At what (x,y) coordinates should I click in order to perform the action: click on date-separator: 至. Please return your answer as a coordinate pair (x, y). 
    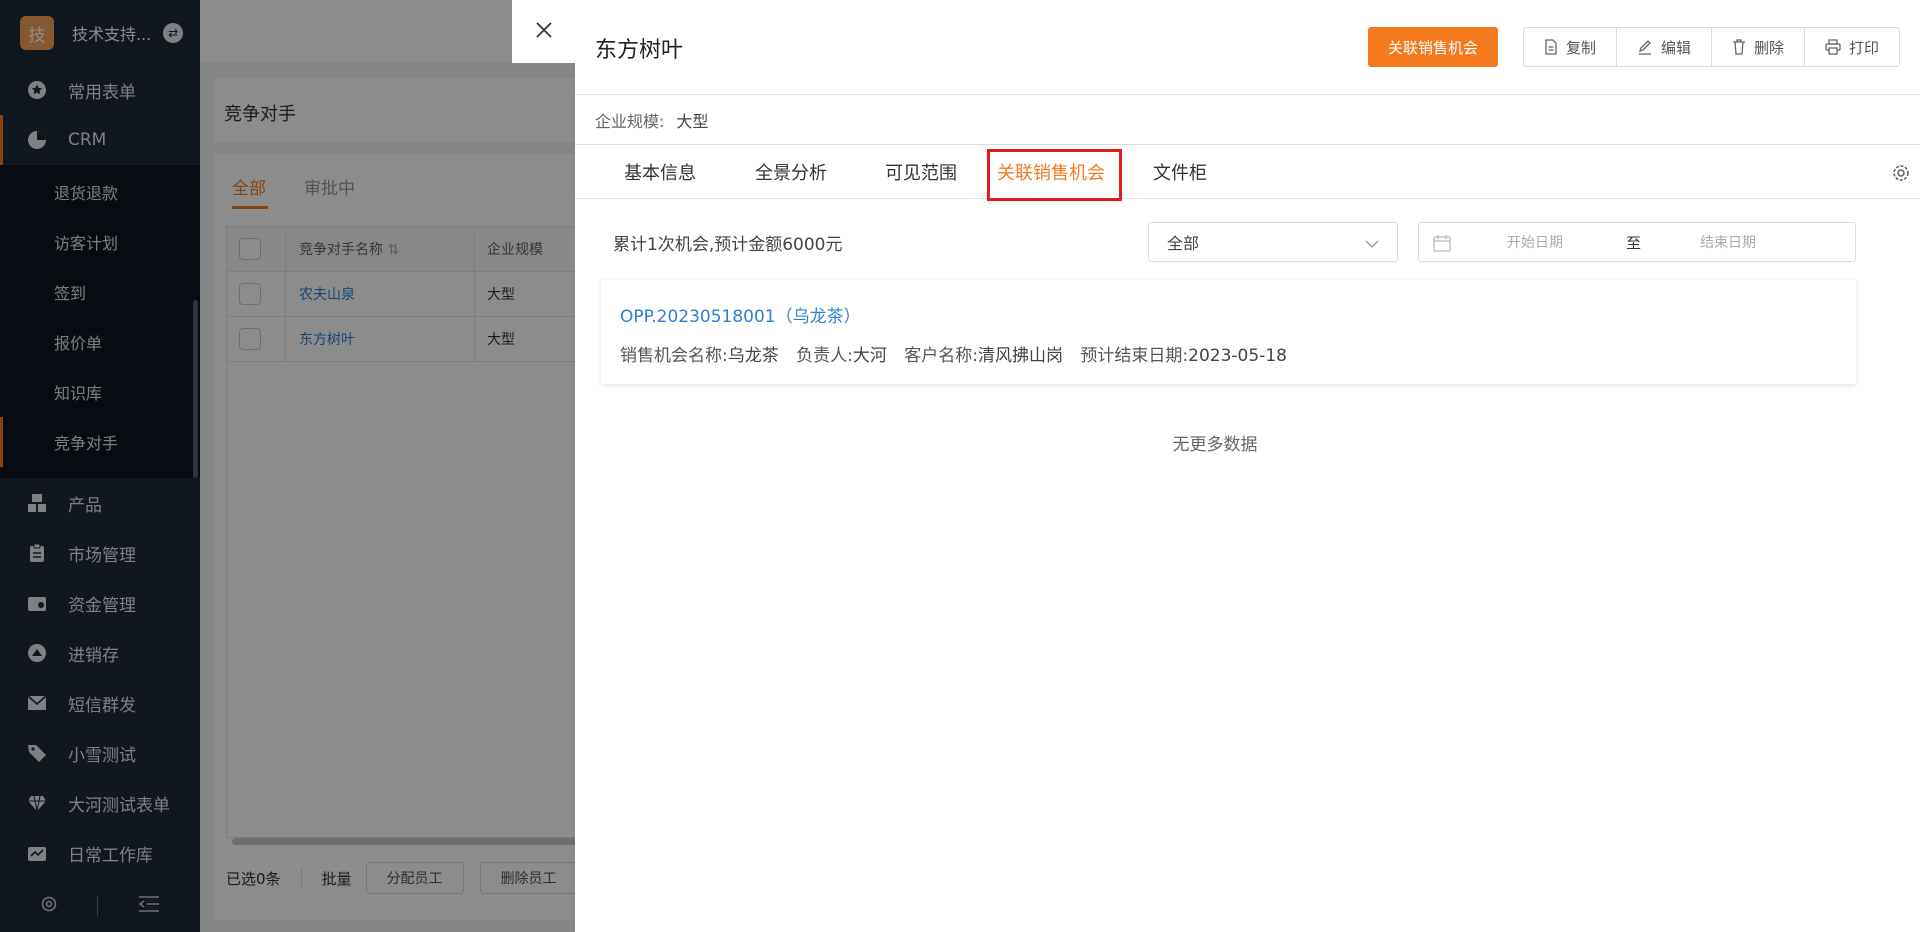
    Looking at the image, I should click on (1634, 242).